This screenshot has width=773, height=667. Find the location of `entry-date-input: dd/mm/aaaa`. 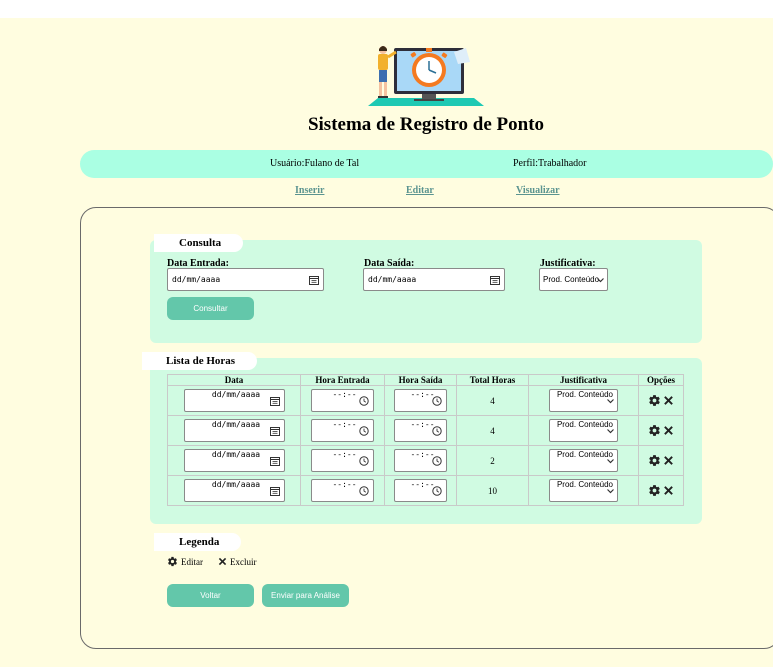

entry-date-input: dd/mm/aaaa is located at coordinates (245, 279).